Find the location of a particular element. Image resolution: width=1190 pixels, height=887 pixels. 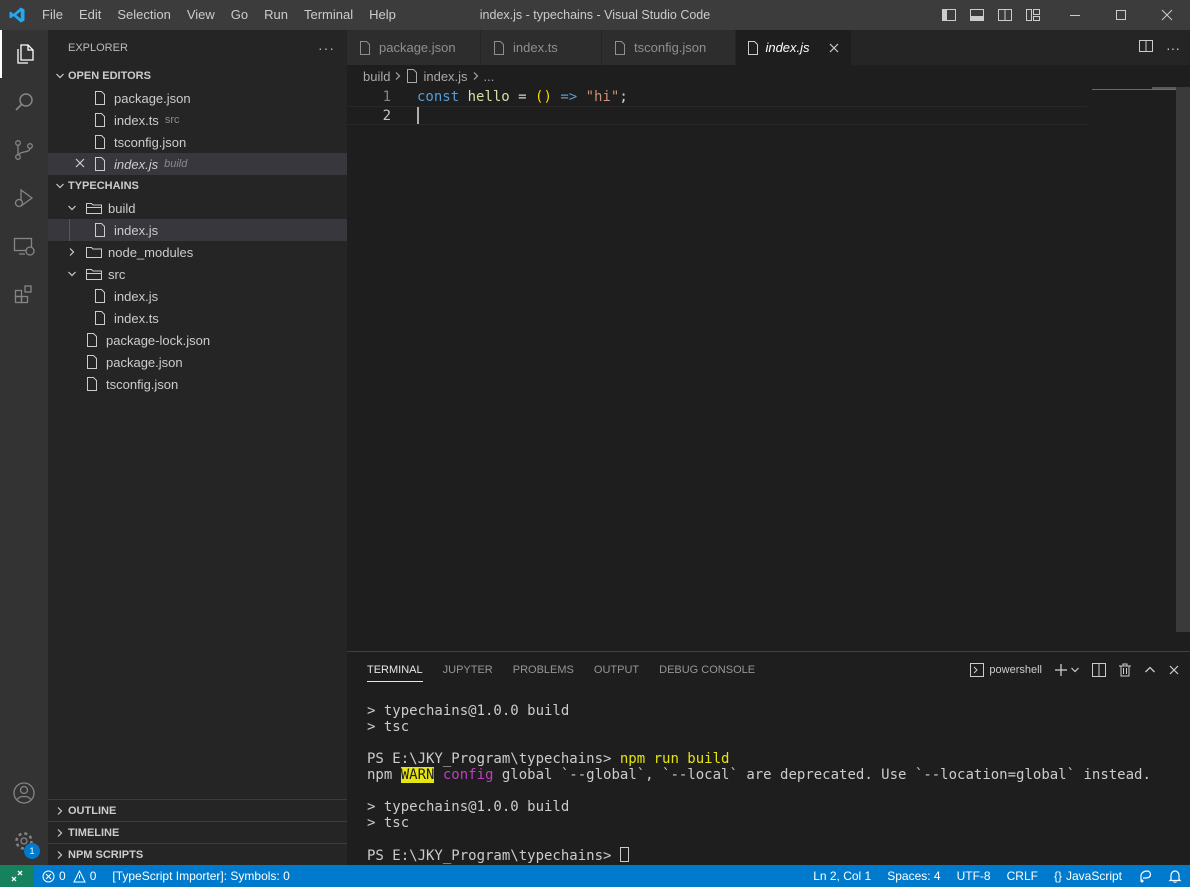

tree-folder-node-modules: node_modules is located at coordinates (197, 252).